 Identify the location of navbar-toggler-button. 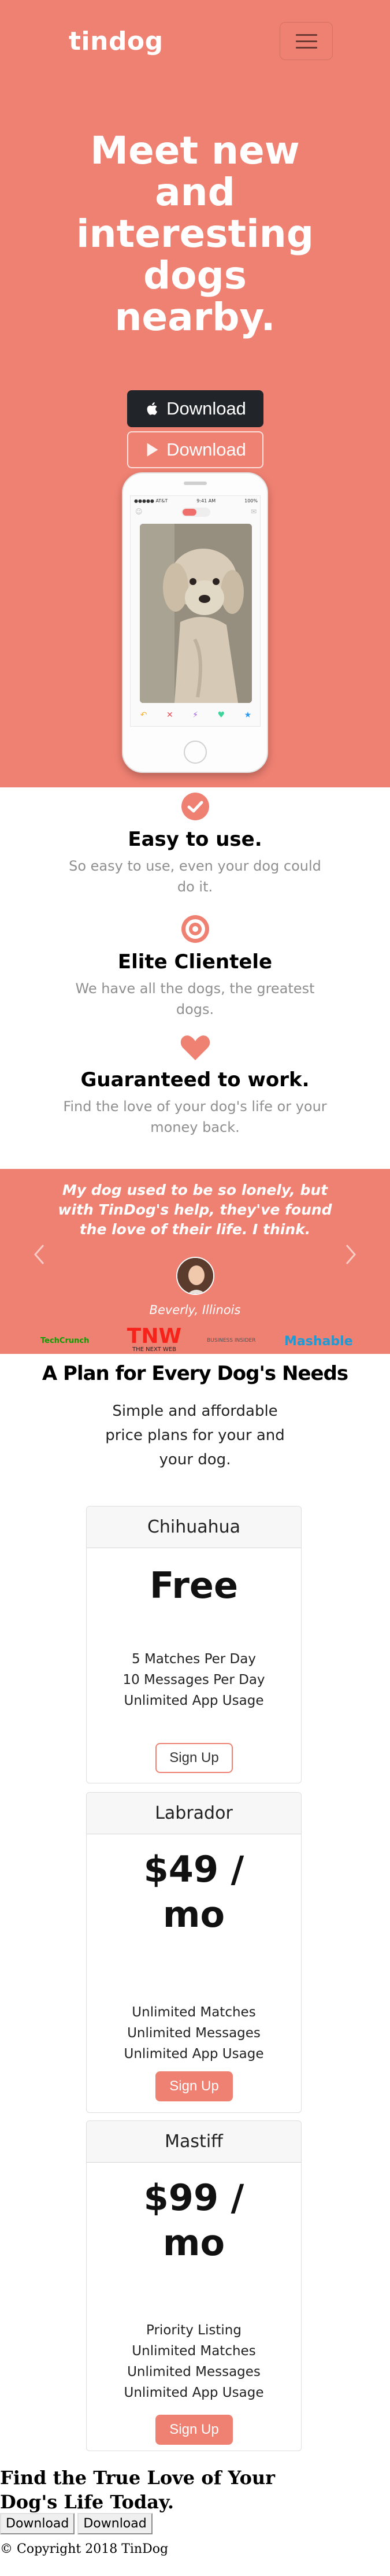
(306, 41).